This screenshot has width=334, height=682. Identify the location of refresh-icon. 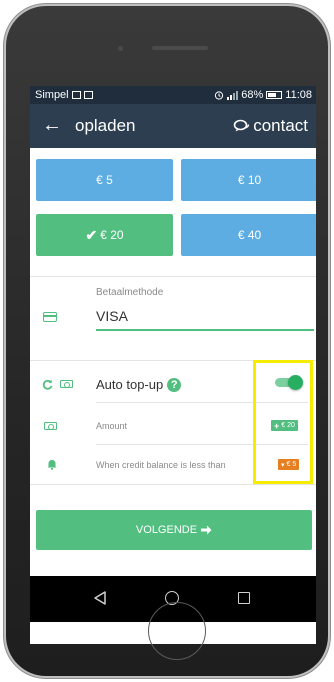
(47, 384).